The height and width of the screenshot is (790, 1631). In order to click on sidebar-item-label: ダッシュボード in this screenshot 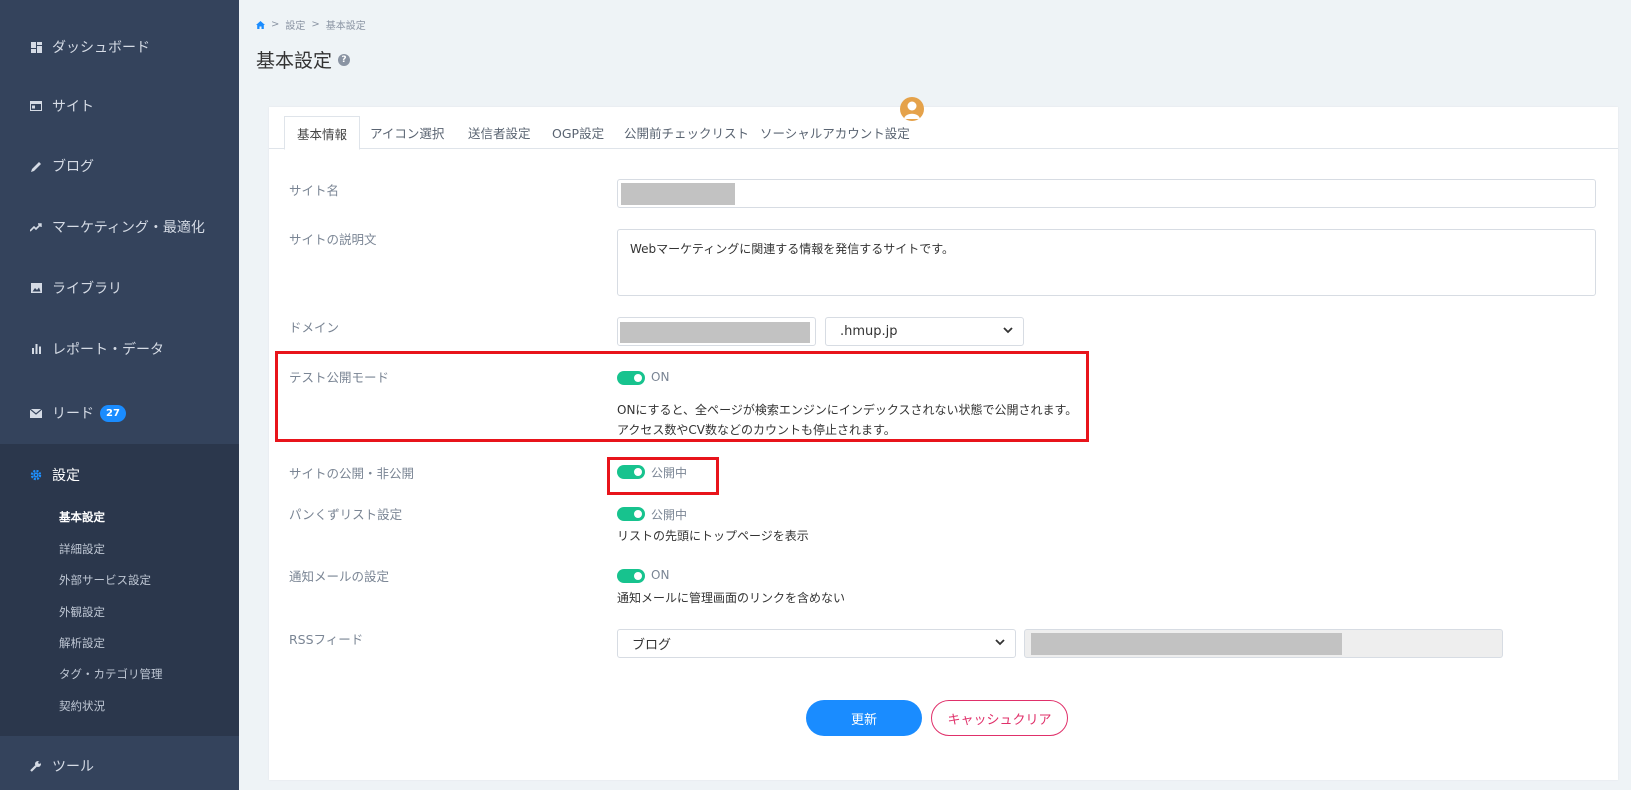, I will do `click(101, 48)`.